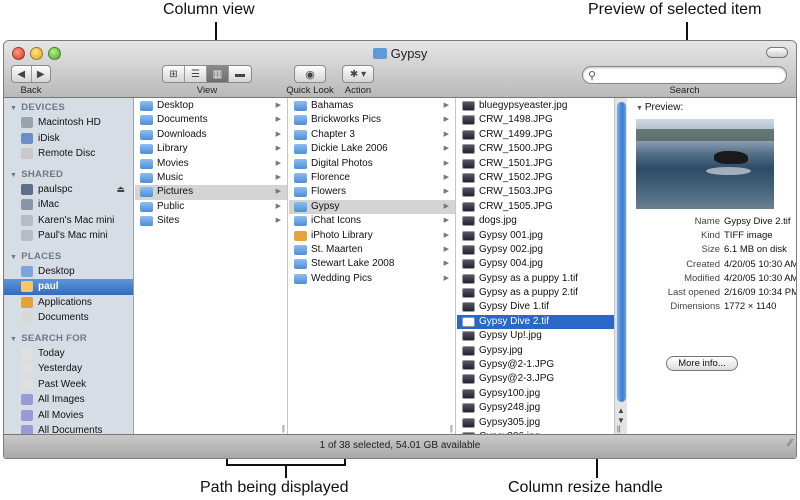 This screenshot has width=800, height=500. What do you see at coordinates (211, 164) in the screenshot?
I see `folder-row: Movies ▶` at bounding box center [211, 164].